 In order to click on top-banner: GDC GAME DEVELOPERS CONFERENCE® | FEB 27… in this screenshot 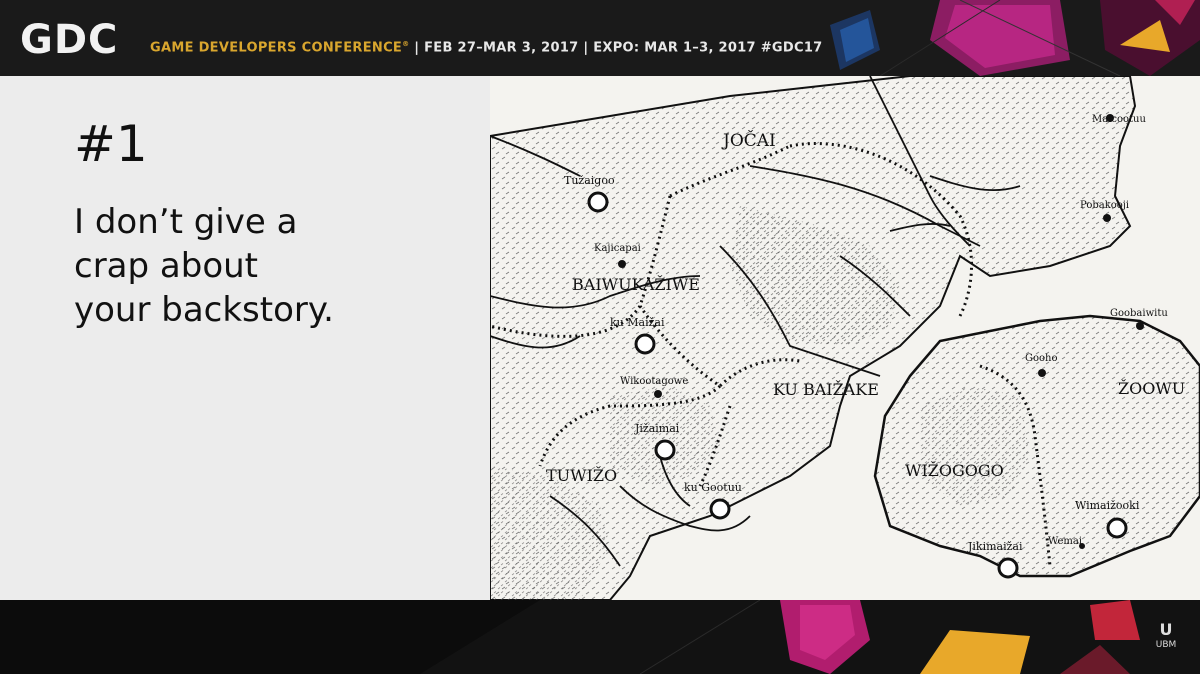, I will do `click(600, 38)`.